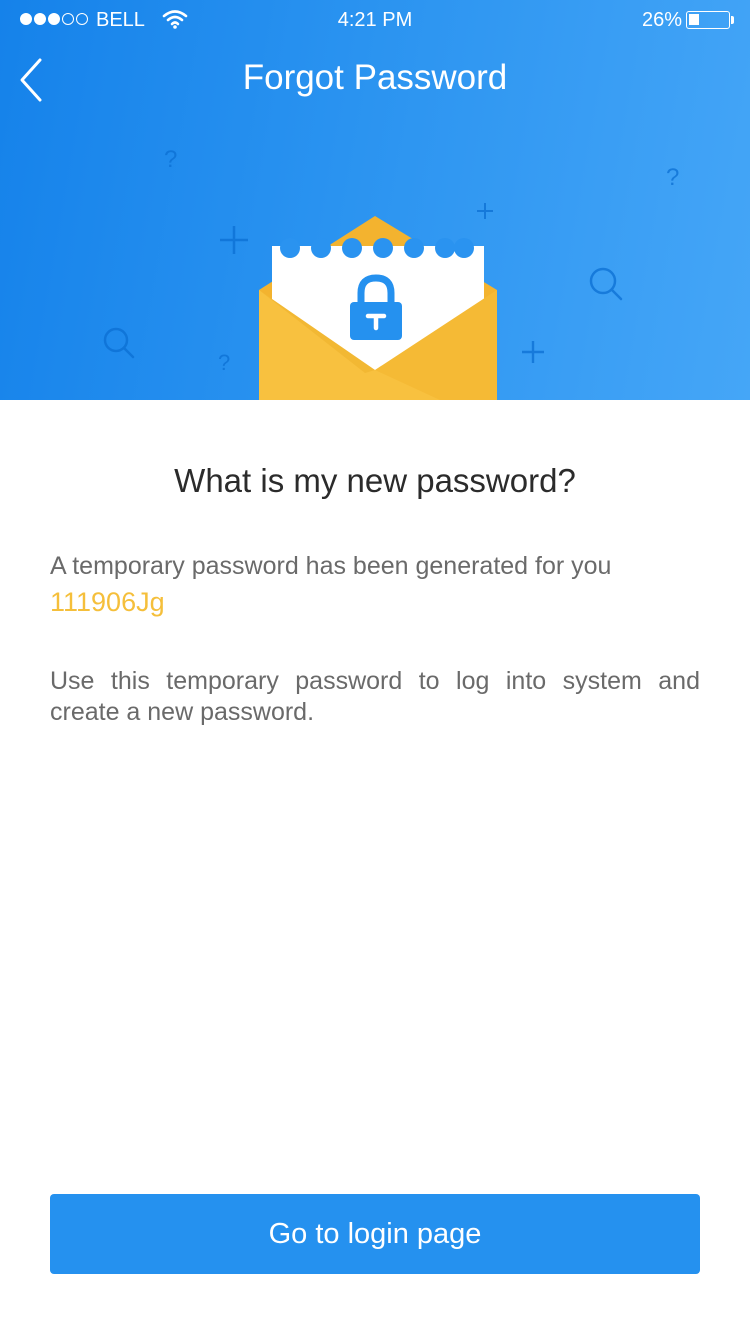 Image resolution: width=750 pixels, height=1334 pixels. I want to click on temporary-password: 111906Jg, so click(107, 602).